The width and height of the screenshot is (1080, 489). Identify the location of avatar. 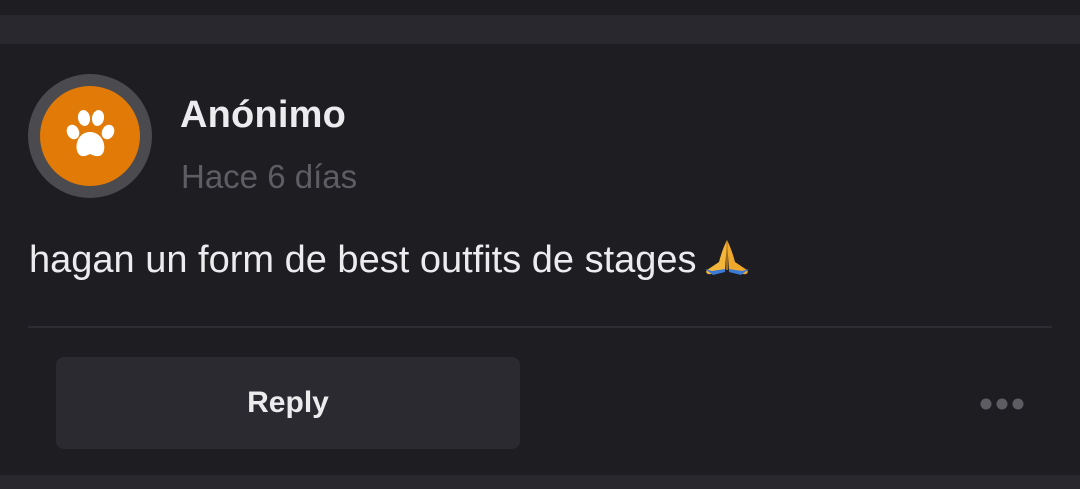
(90, 136).